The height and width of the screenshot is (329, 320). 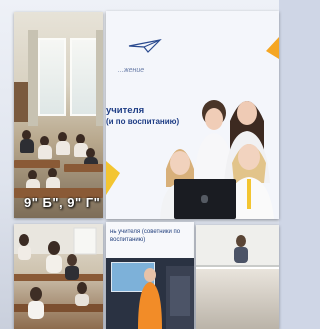 I want to click on decor-triangle-icon, so click(x=272, y=48).